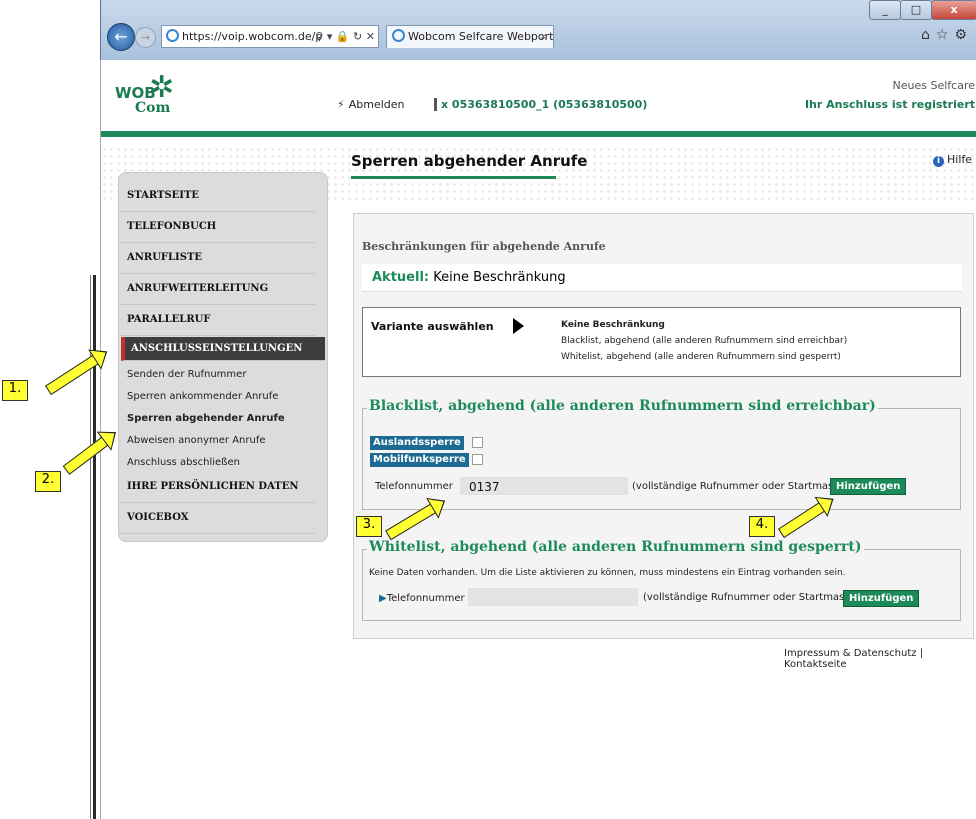 This screenshot has height=819, width=976. I want to click on logout-icon: ⚡, so click(341, 104).